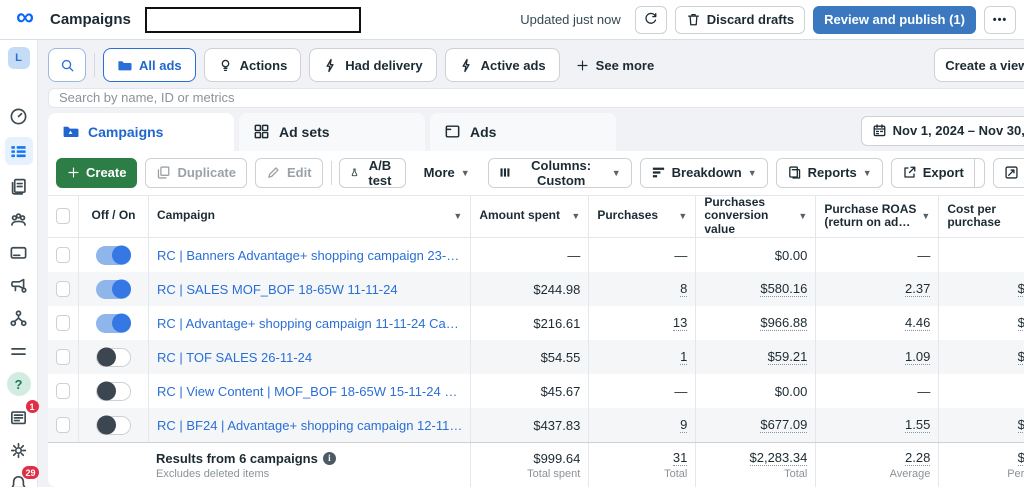 The height and width of the screenshot is (487, 1024). I want to click on folder-icon, so click(125, 65).